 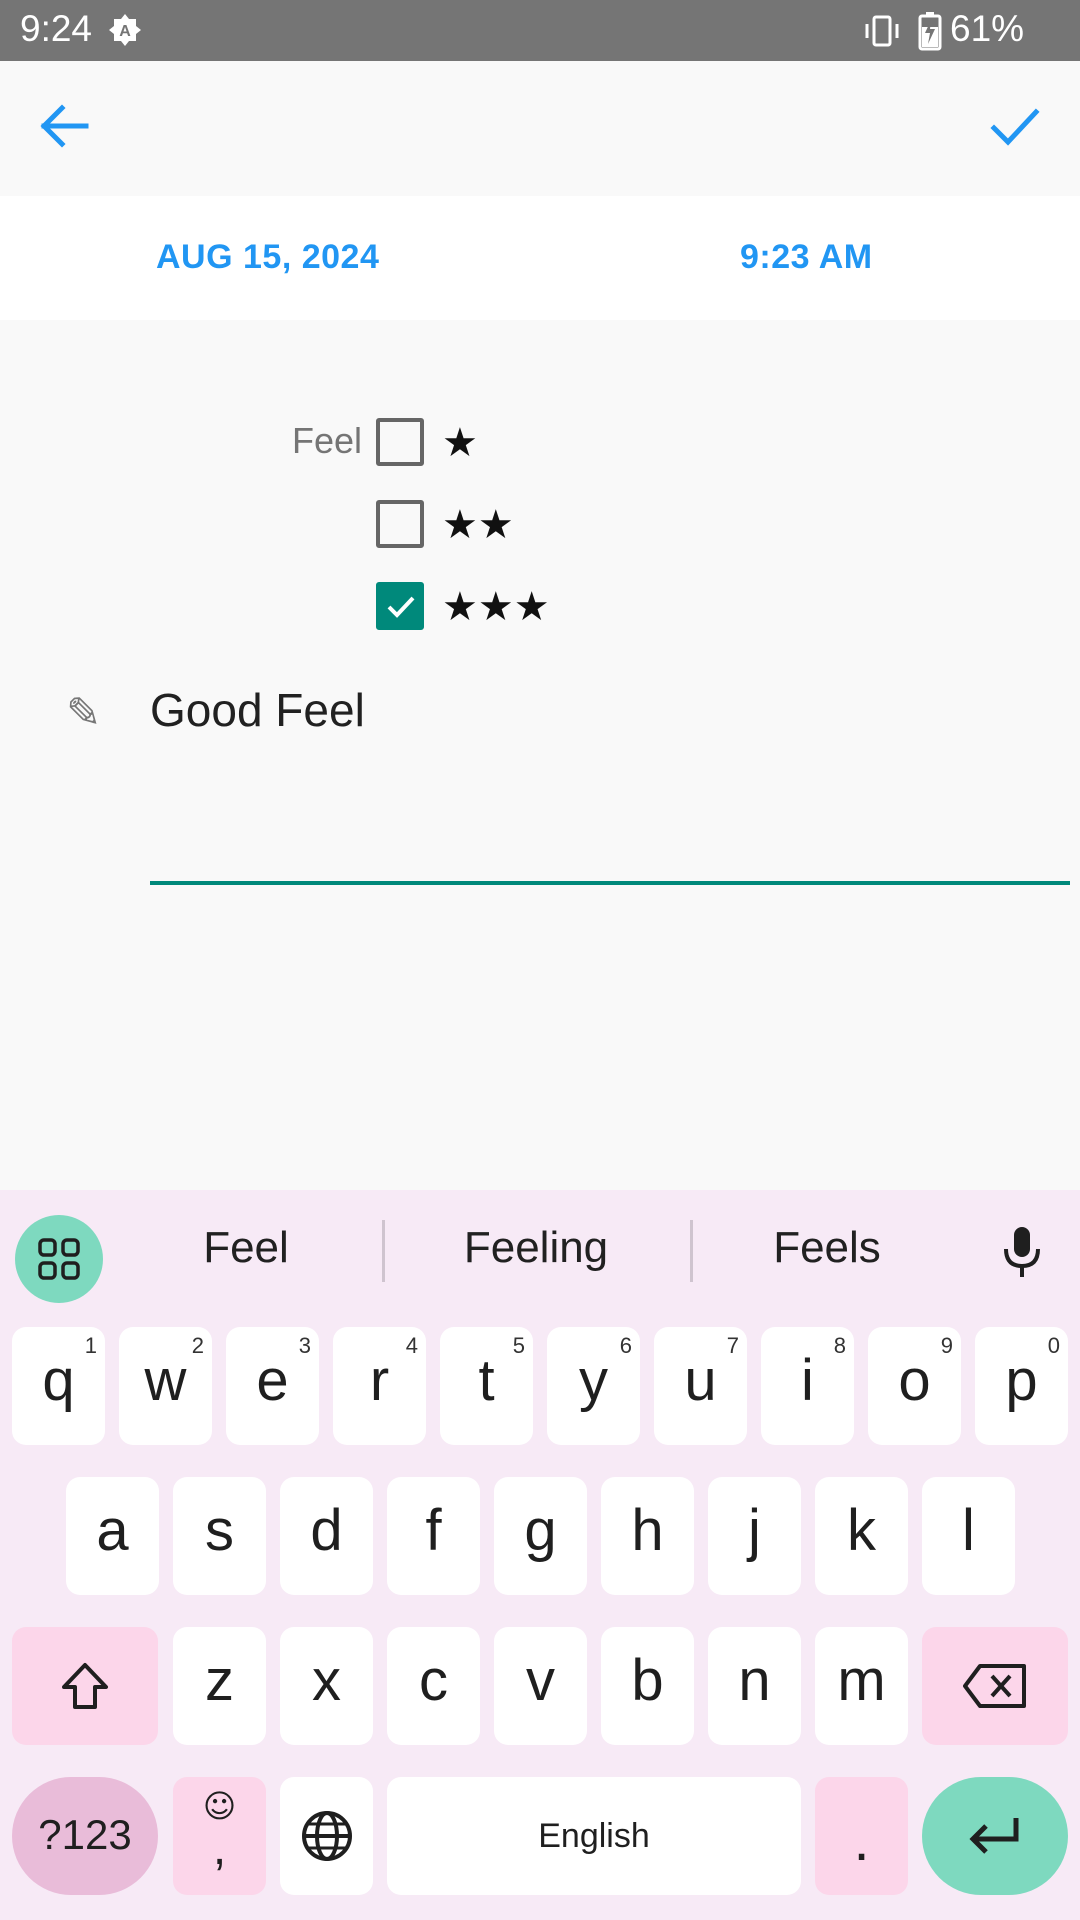 I want to click on status-time: 9:24, so click(x=56, y=28).